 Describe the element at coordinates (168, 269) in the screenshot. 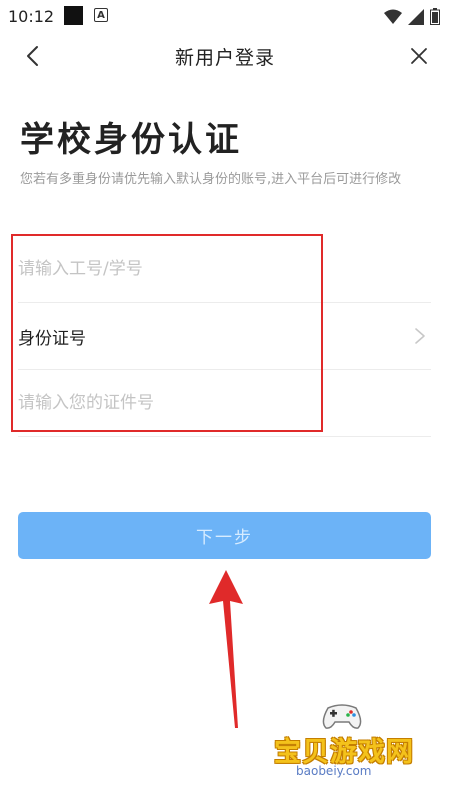

I see `id-input` at that location.